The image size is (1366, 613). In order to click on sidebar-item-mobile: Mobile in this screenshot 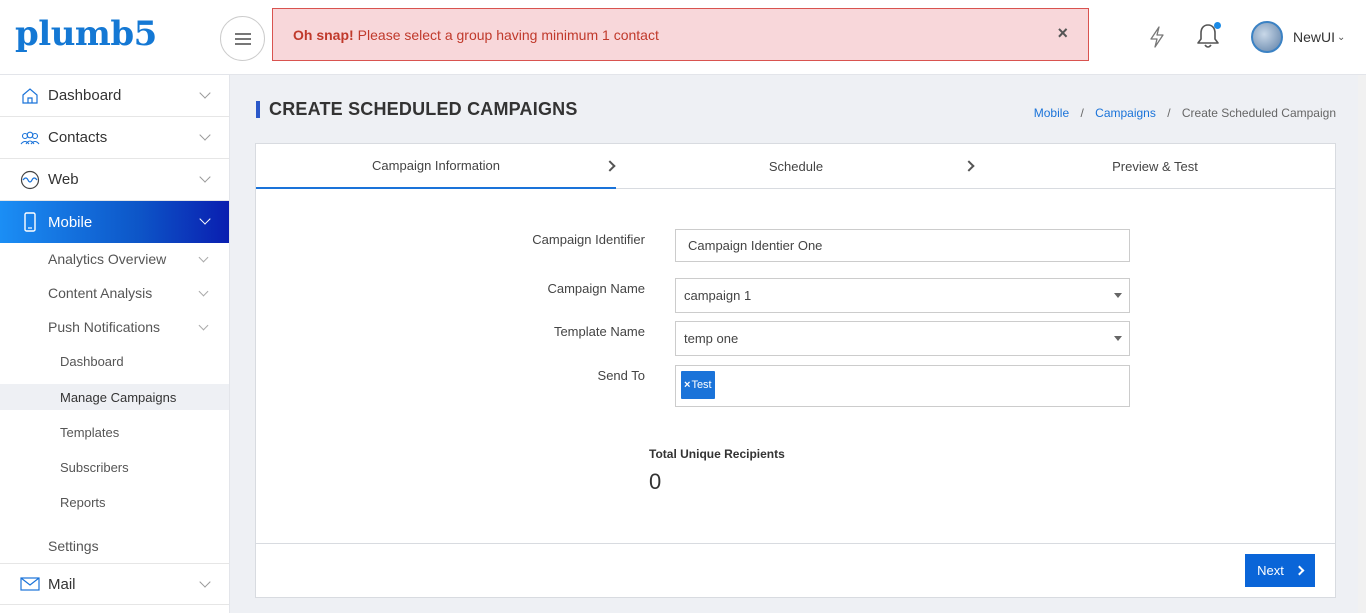, I will do `click(114, 222)`.